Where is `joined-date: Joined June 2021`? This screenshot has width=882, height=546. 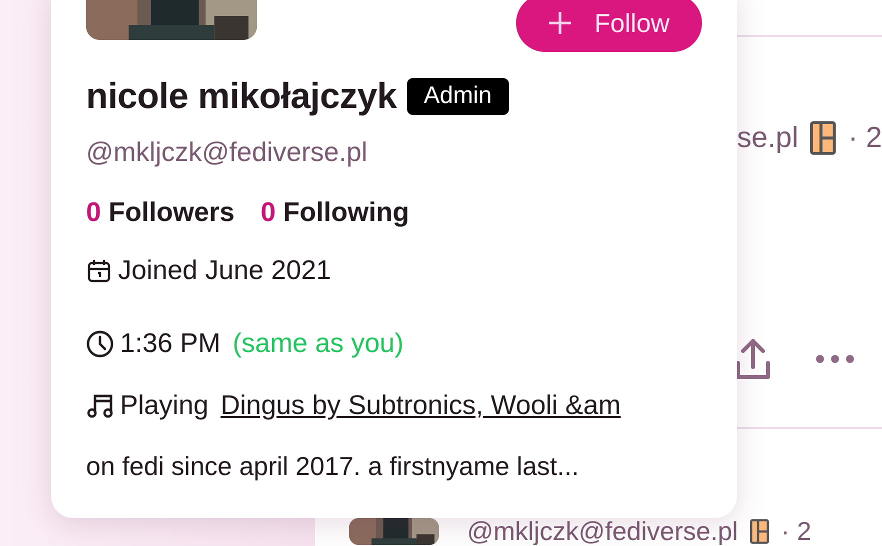 joined-date: Joined June 2021 is located at coordinates (225, 270).